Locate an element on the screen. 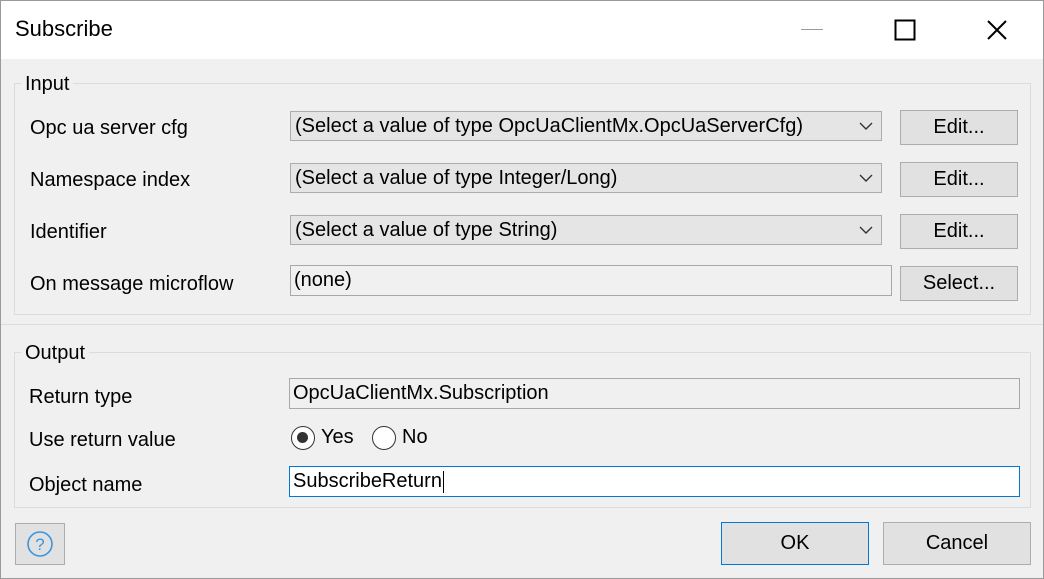 The image size is (1044, 579). object-name-value: SubscribeReturn is located at coordinates (367, 481).